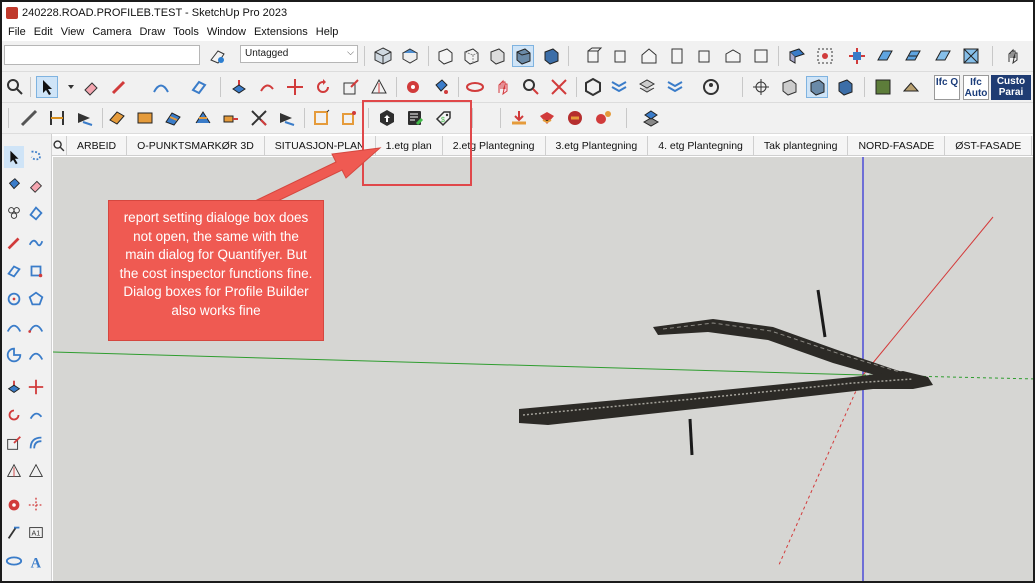 The width and height of the screenshot is (1035, 583). I want to click on component-icon, so click(825, 56).